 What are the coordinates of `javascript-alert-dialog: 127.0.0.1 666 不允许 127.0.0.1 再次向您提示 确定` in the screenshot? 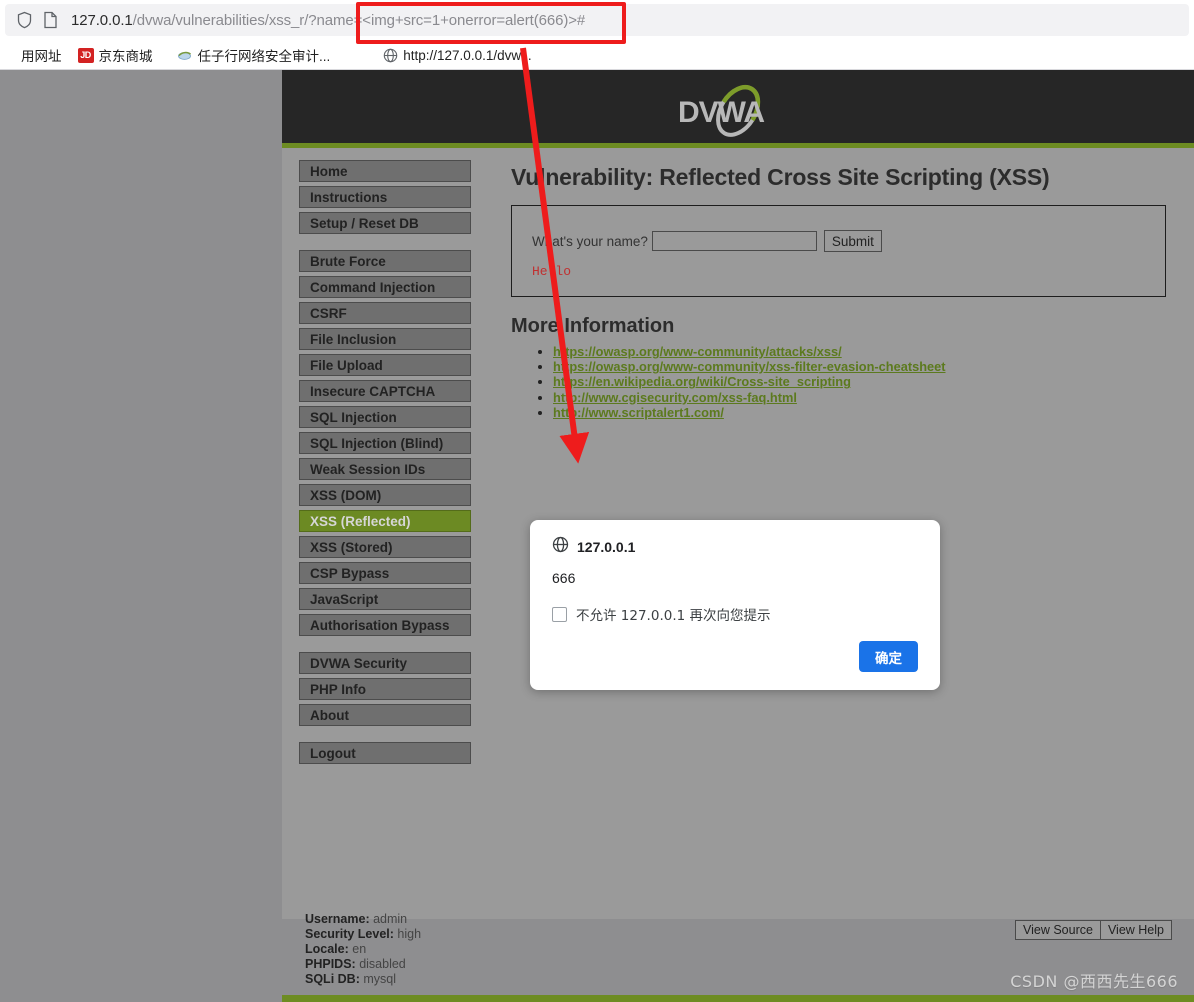 It's located at (735, 605).